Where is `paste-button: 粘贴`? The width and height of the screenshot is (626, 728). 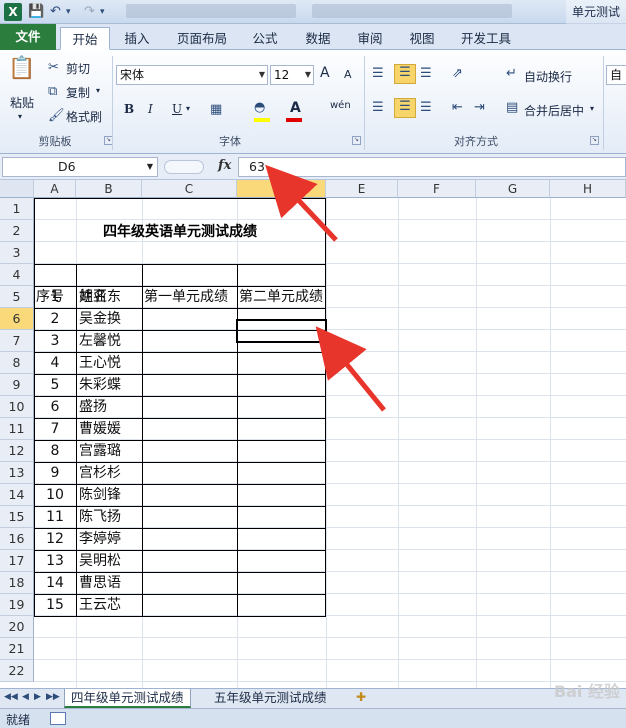
paste-button: 粘贴 is located at coordinates (22, 102).